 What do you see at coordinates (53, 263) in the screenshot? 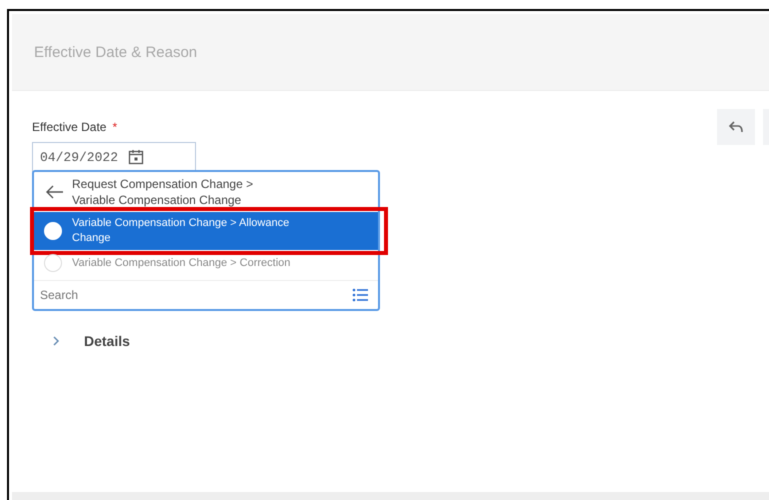
I see `radio-button` at bounding box center [53, 263].